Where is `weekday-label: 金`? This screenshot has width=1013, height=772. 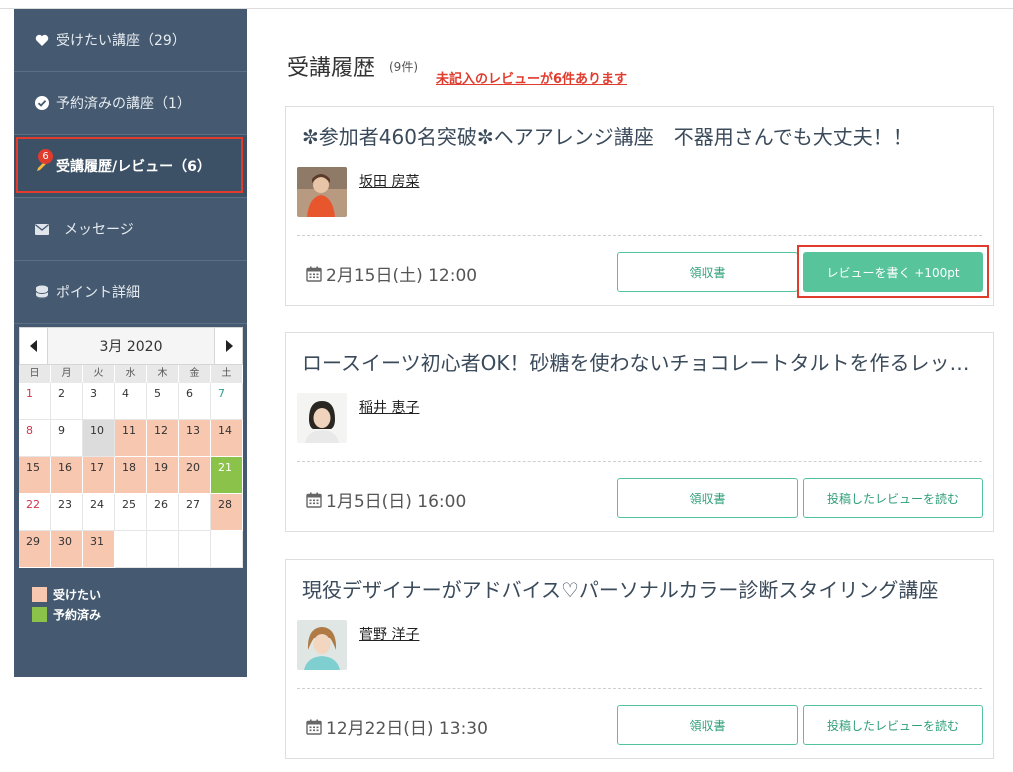
weekday-label: 金 is located at coordinates (195, 374).